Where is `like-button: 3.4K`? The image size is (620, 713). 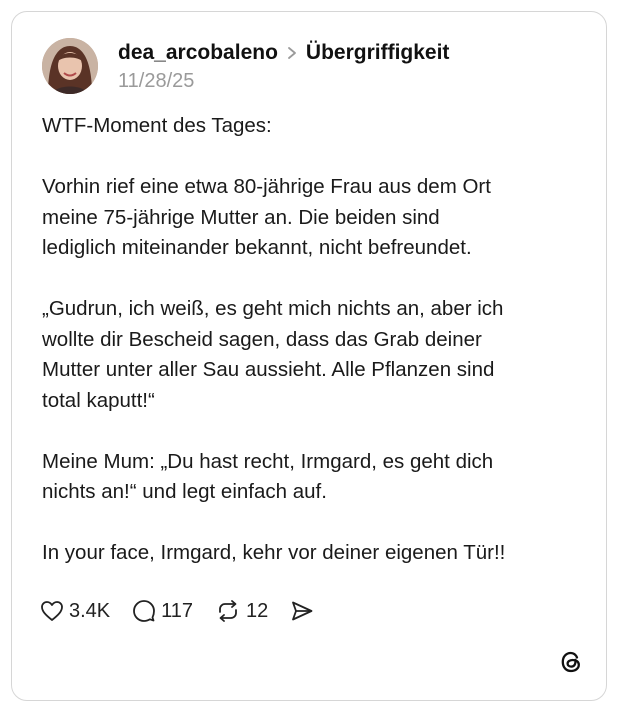
like-button: 3.4K is located at coordinates (75, 611).